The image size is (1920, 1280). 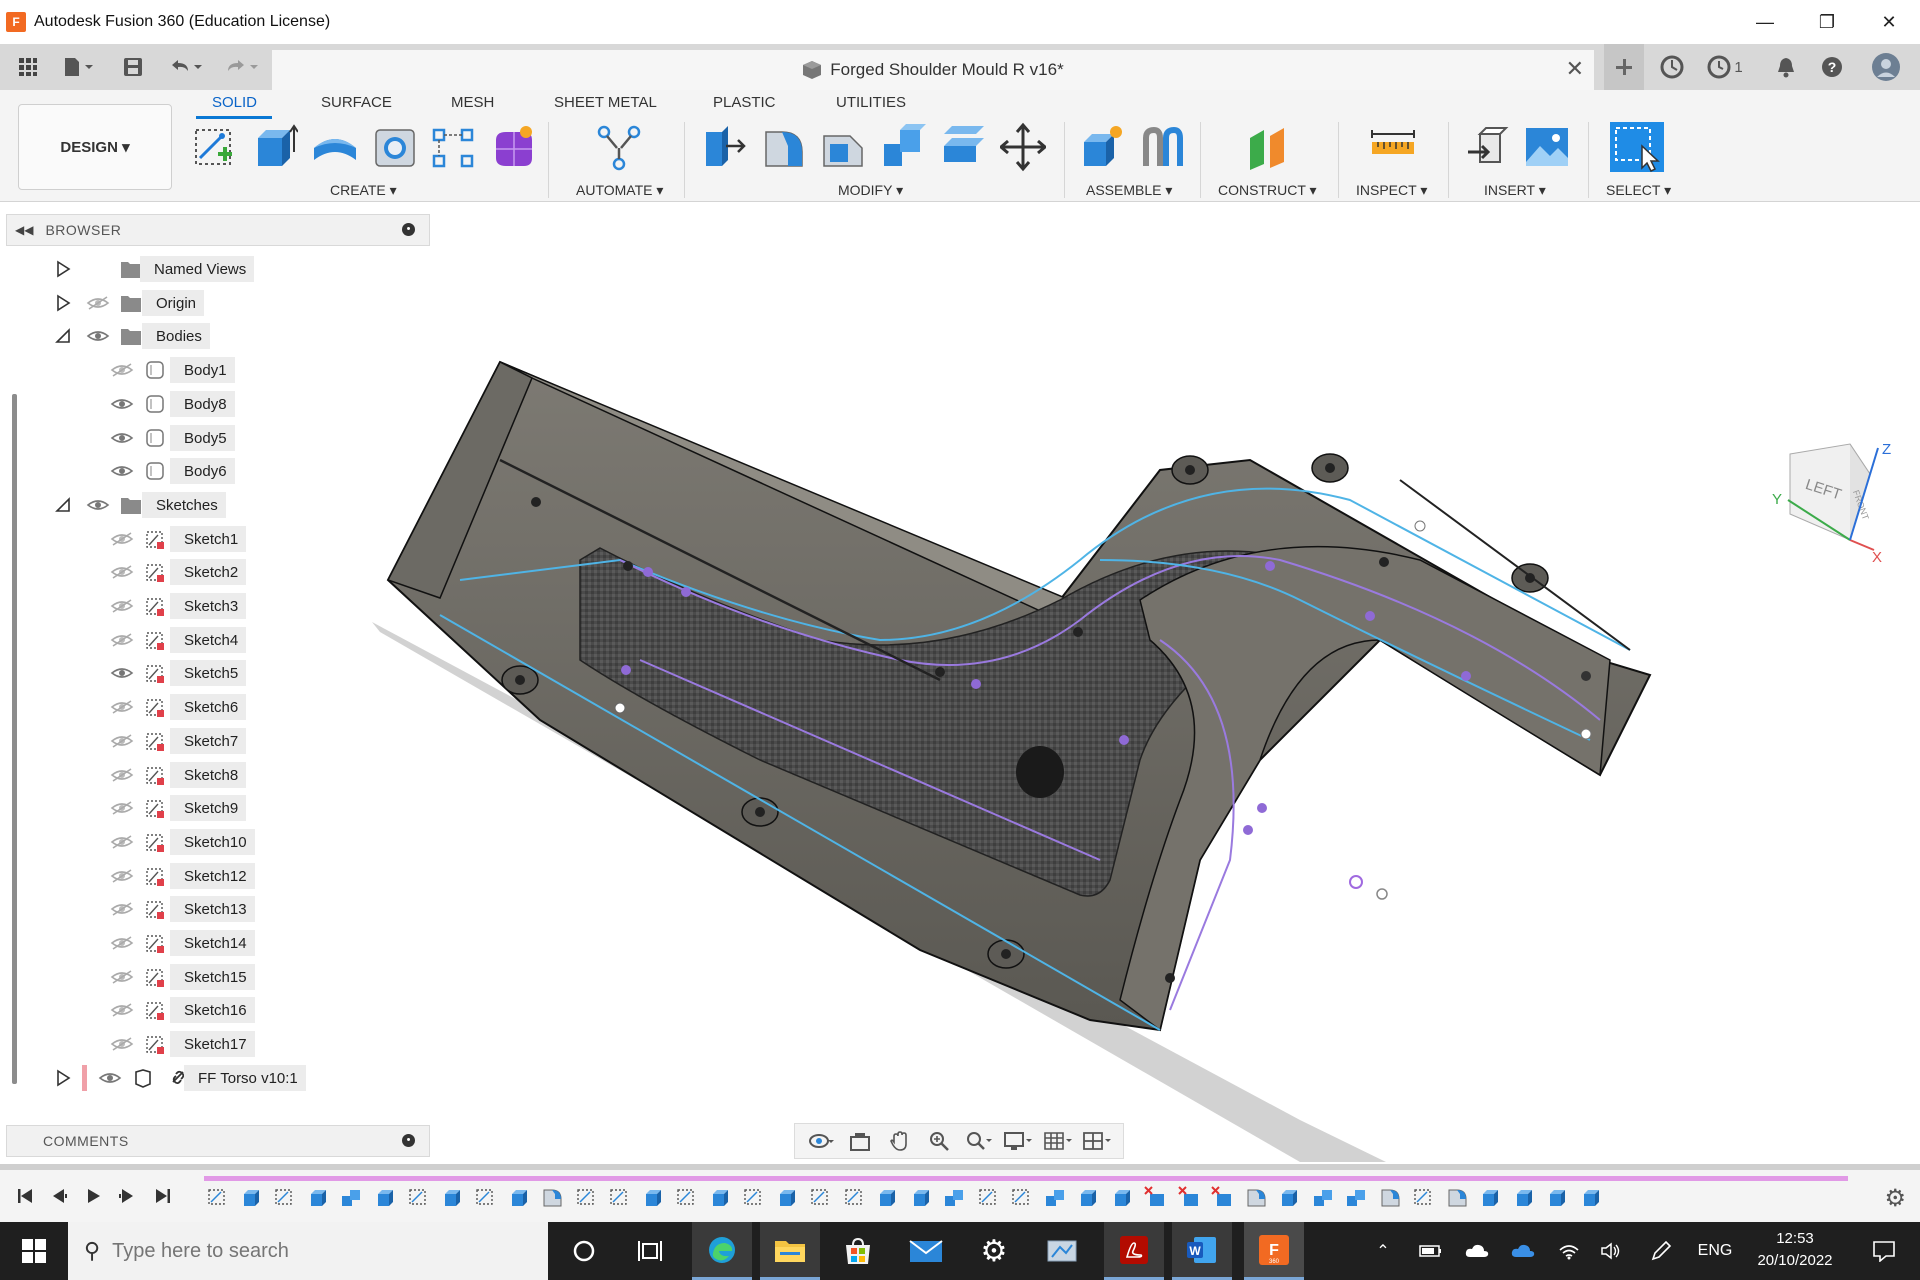 I want to click on automate-icon, so click(x=619, y=147).